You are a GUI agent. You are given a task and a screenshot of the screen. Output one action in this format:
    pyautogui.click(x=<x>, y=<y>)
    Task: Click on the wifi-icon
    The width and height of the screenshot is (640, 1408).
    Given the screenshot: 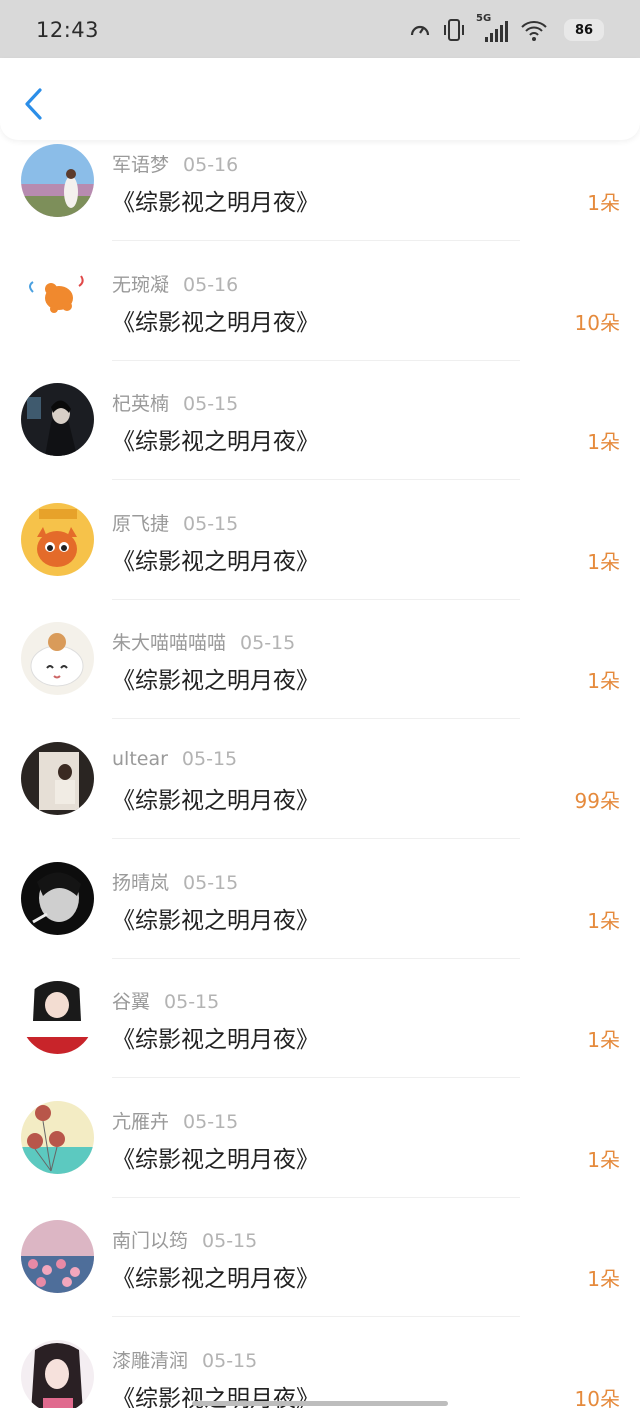 What is the action you would take?
    pyautogui.click(x=534, y=30)
    